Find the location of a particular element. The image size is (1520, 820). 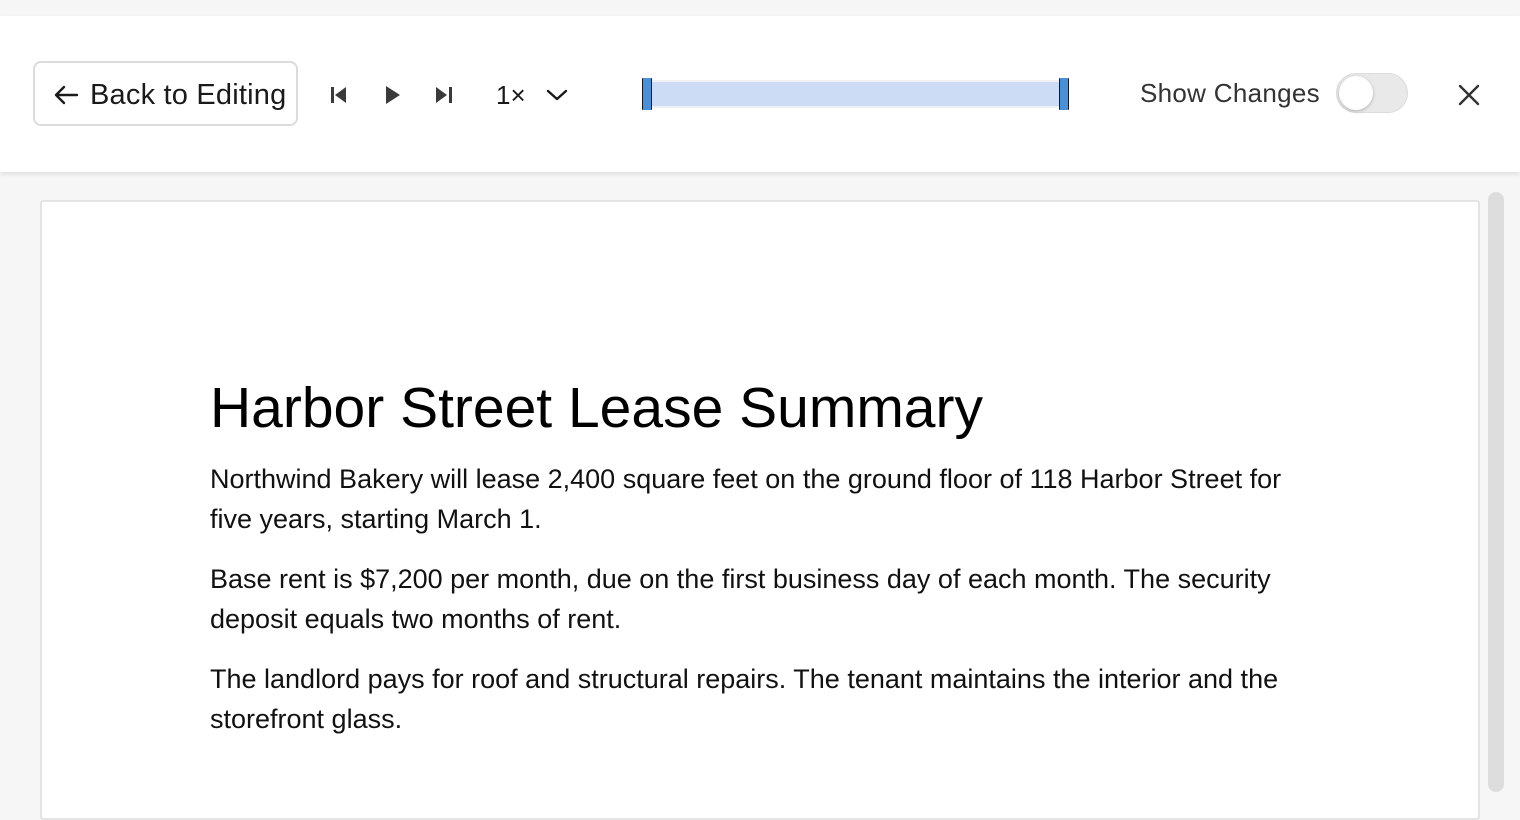

playback-speed-select: 1× is located at coordinates (534, 95).